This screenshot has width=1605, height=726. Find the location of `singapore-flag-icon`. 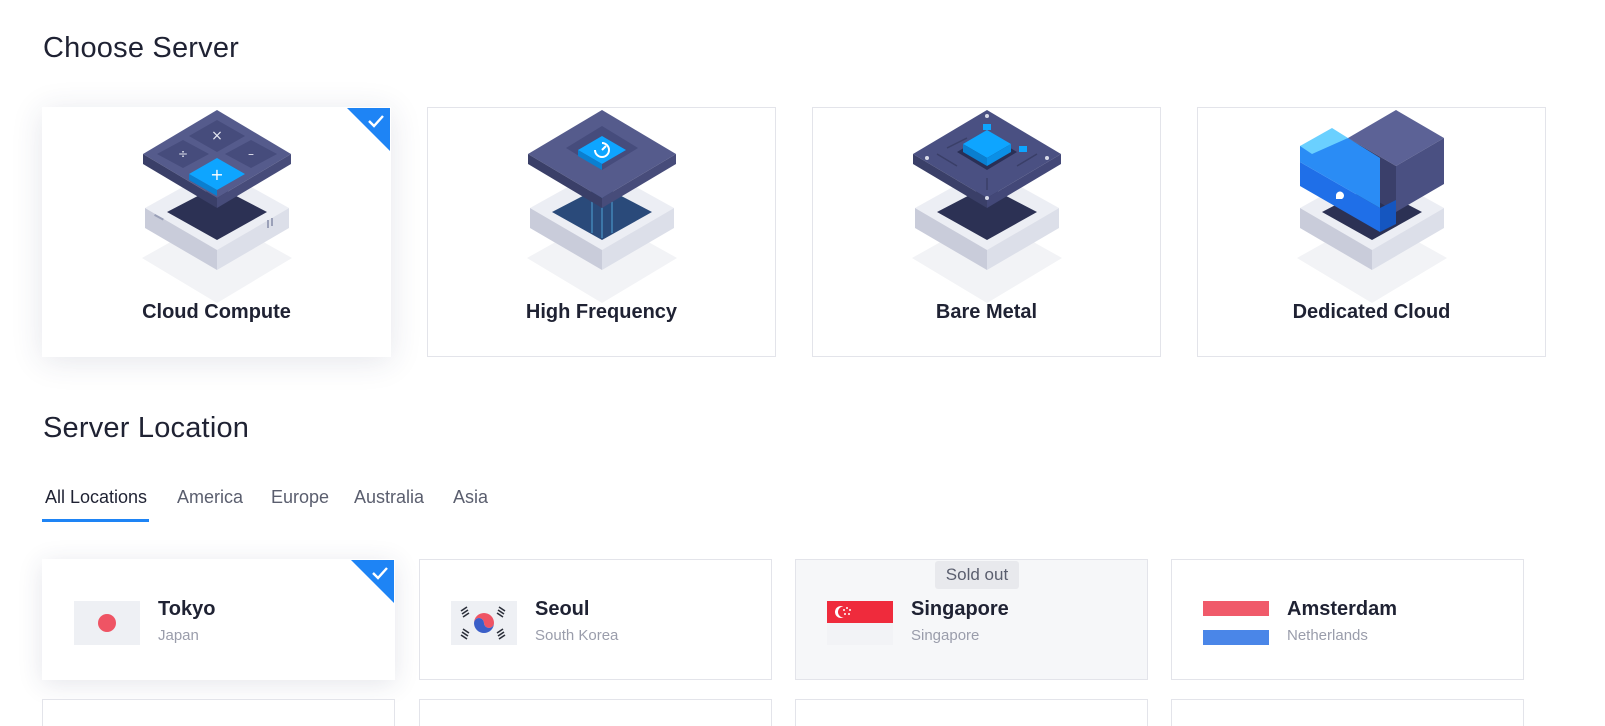

singapore-flag-icon is located at coordinates (860, 623).